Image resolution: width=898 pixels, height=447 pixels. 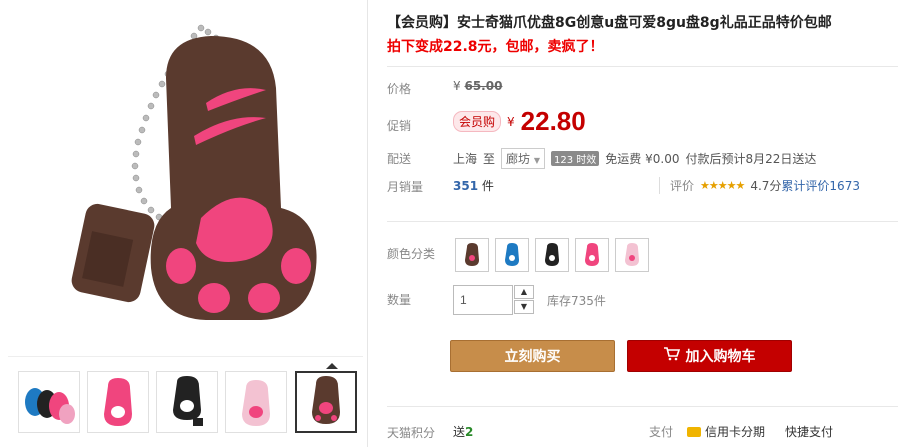 What do you see at coordinates (722, 185) in the screenshot?
I see `rating-stars-icon: ★★★★★` at bounding box center [722, 185].